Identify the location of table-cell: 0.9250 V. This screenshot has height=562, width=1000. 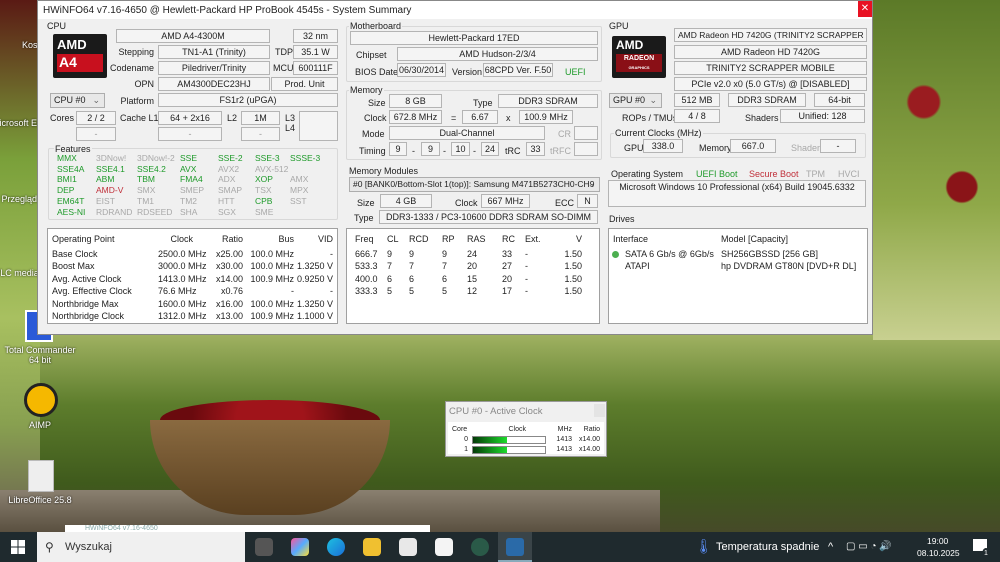
(314, 278).